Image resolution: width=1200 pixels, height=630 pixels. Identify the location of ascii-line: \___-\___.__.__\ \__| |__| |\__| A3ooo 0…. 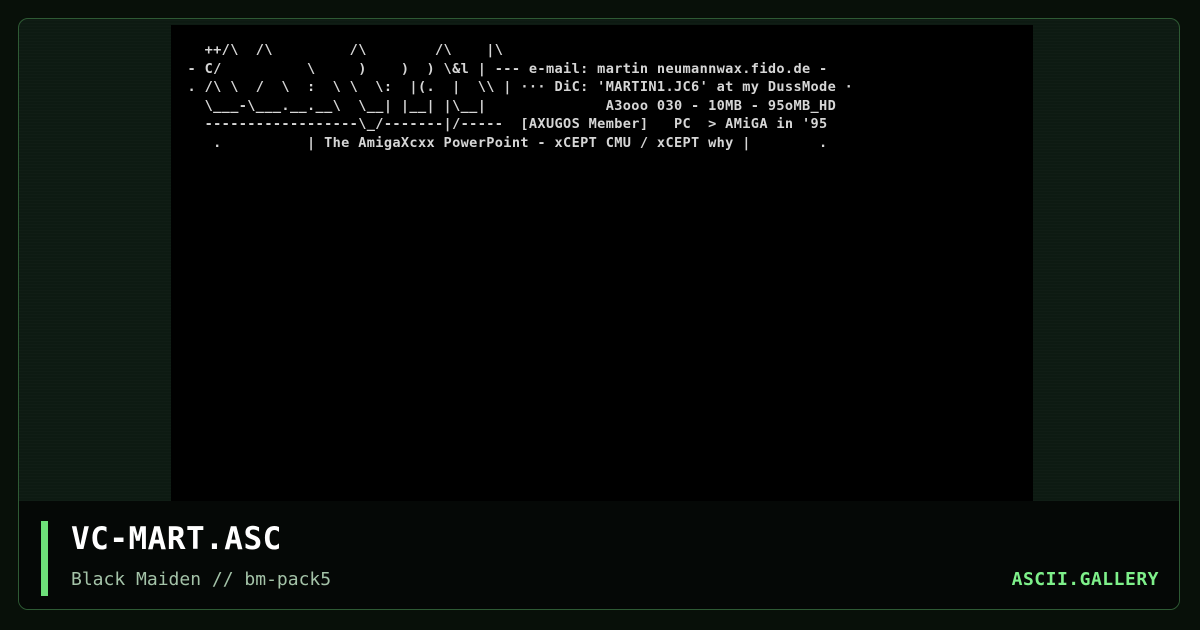
(508, 105).